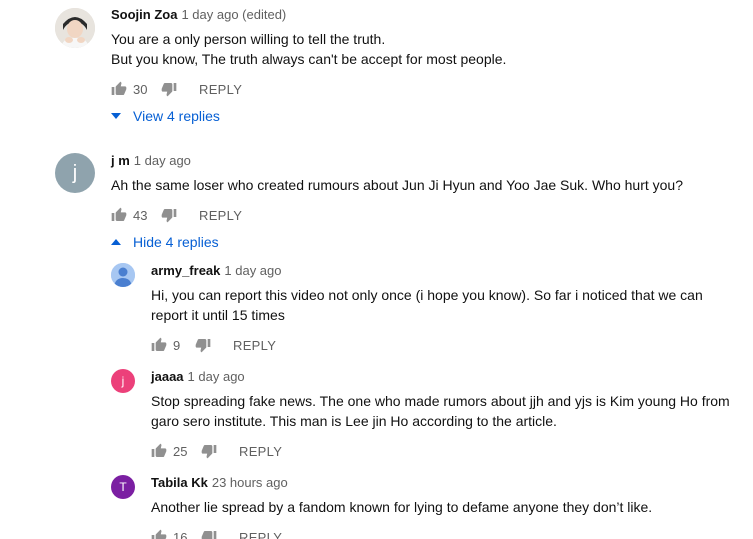 This screenshot has height=539, width=753. I want to click on comment-time: 1 day ago (edited), so click(233, 14).